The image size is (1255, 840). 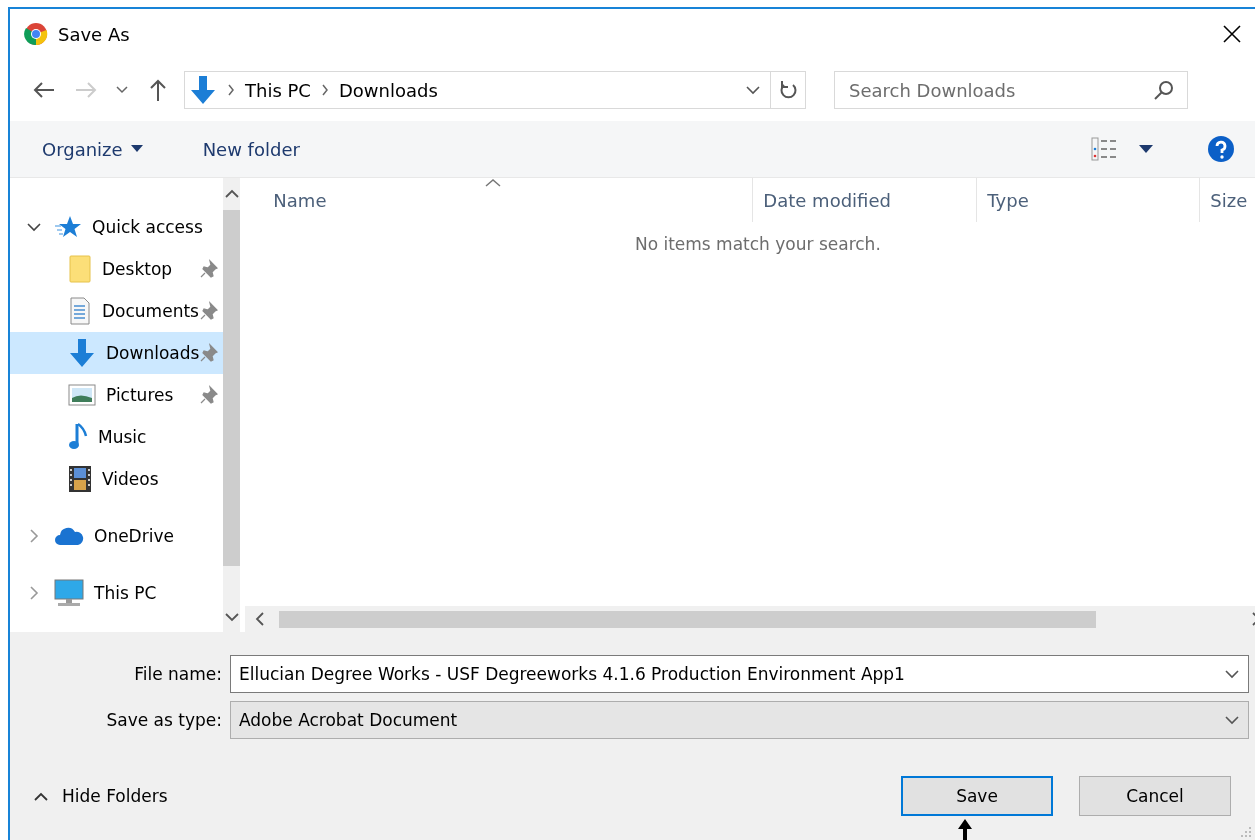 I want to click on column-header: Type, so click(x=1089, y=200).